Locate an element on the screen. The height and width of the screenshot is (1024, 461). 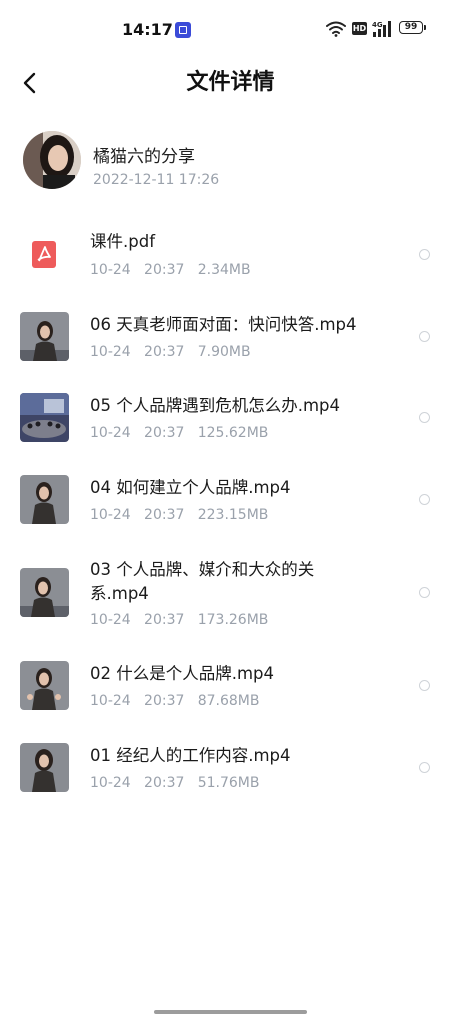
page-title: 文件详情 is located at coordinates (230, 82).